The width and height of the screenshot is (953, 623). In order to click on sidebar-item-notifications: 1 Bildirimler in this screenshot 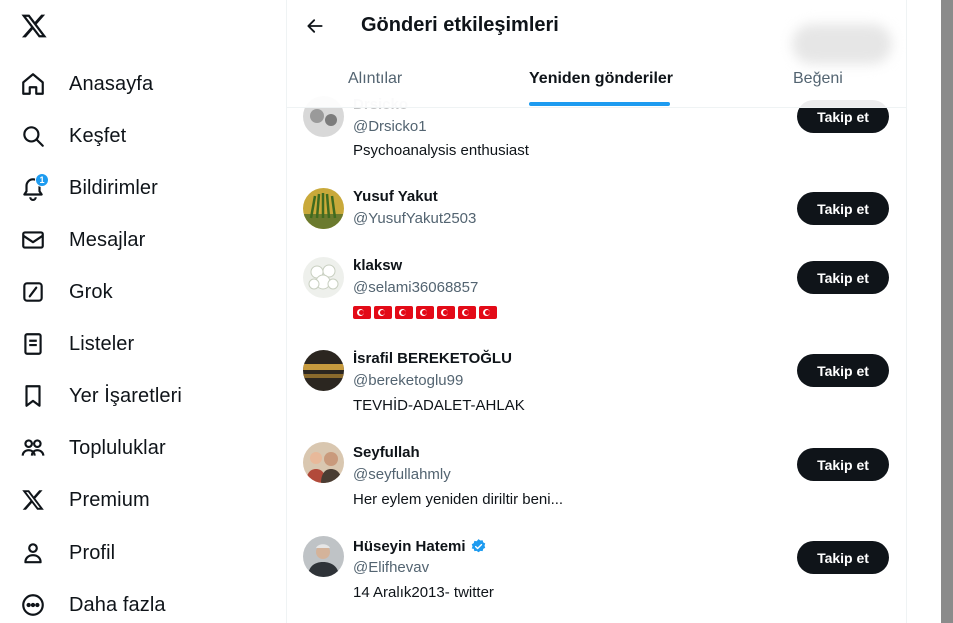, I will do `click(88, 188)`.